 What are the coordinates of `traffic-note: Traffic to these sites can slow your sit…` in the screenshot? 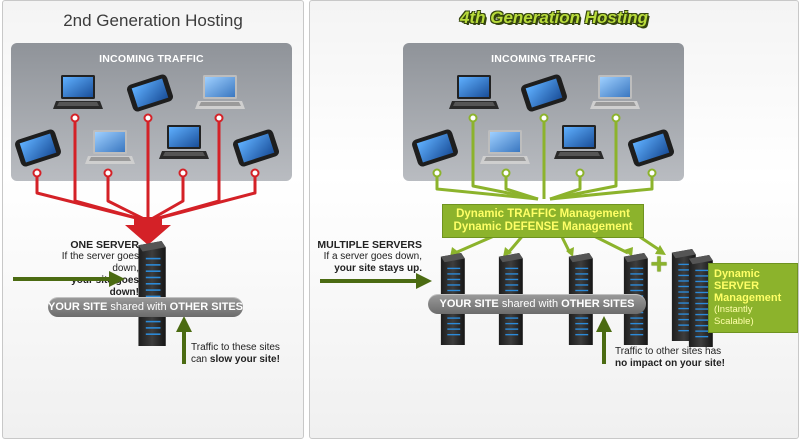 It's located at (235, 353).